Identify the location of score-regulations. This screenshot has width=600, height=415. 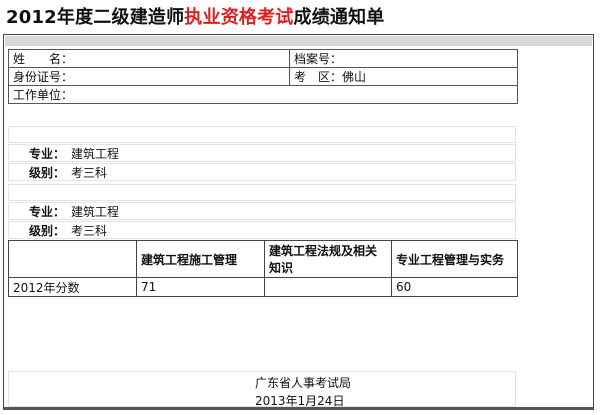
(328, 287).